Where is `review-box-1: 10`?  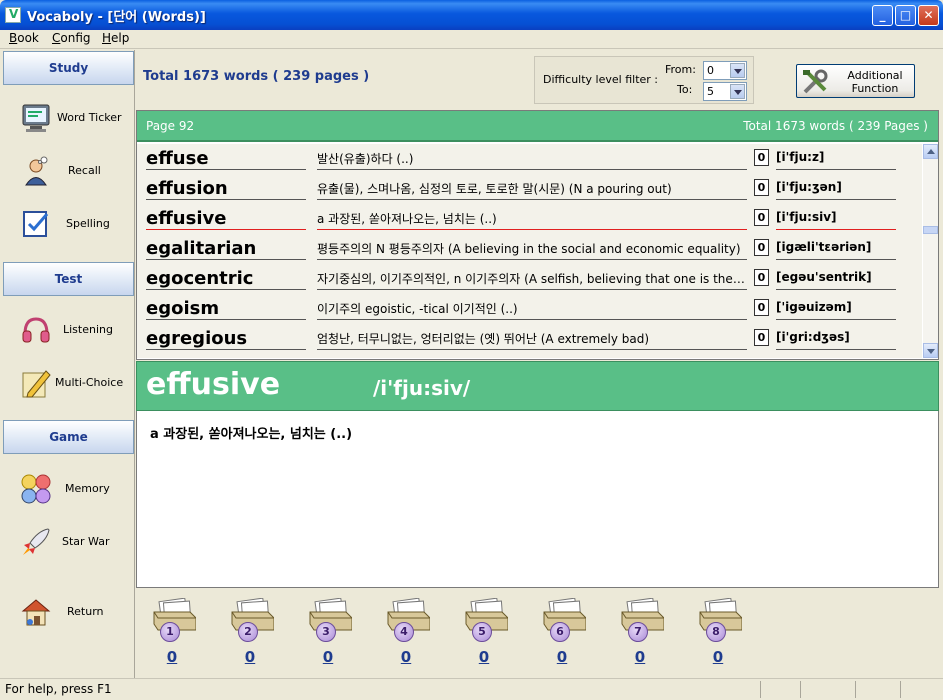
review-box-1: 10 is located at coordinates (178, 634).